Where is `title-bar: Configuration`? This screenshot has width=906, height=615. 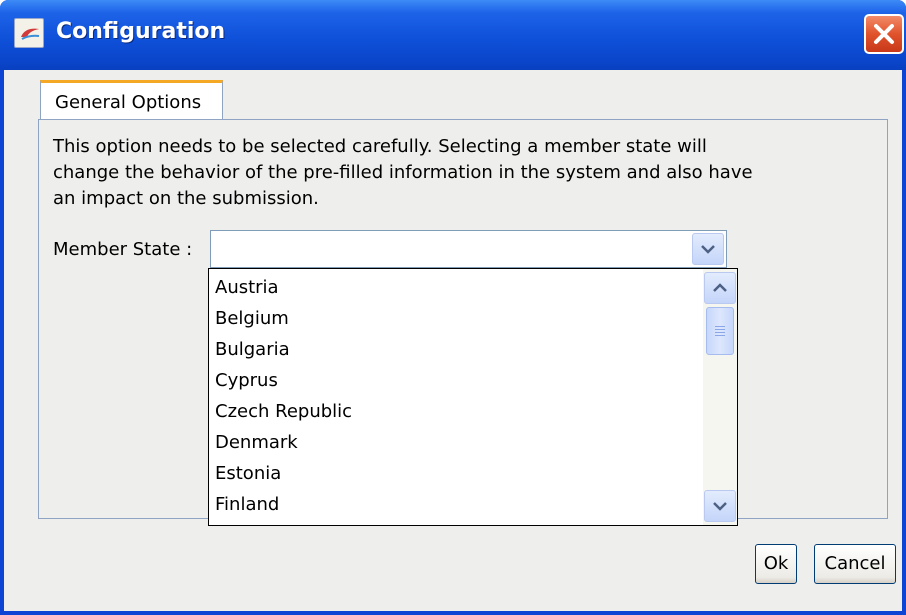 title-bar: Configuration is located at coordinates (453, 35).